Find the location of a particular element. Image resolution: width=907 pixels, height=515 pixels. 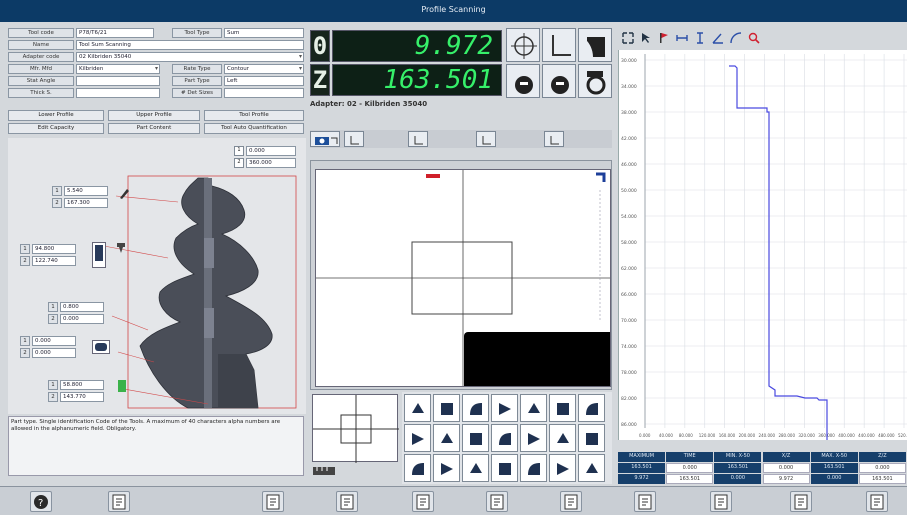

probe-button is located at coordinates (273, 501).